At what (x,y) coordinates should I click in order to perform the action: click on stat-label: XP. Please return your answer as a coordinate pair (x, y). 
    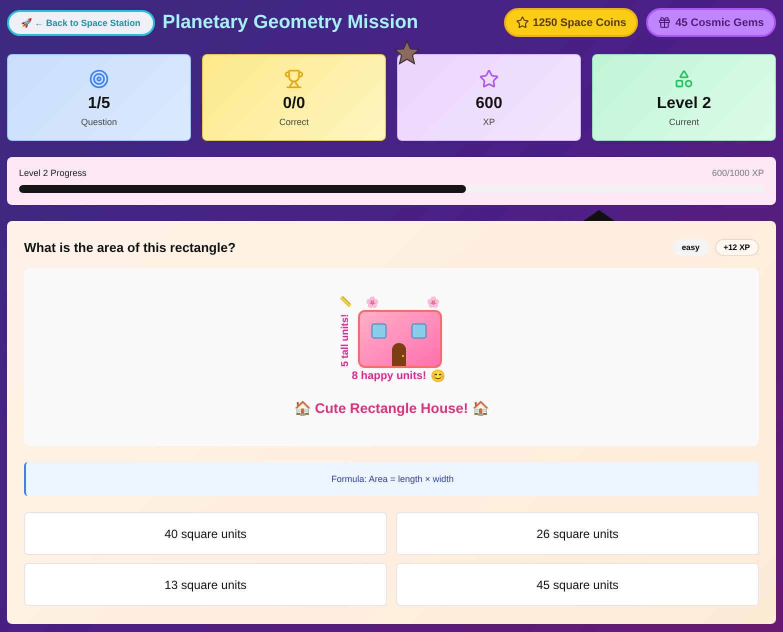
    Looking at the image, I should click on (488, 121).